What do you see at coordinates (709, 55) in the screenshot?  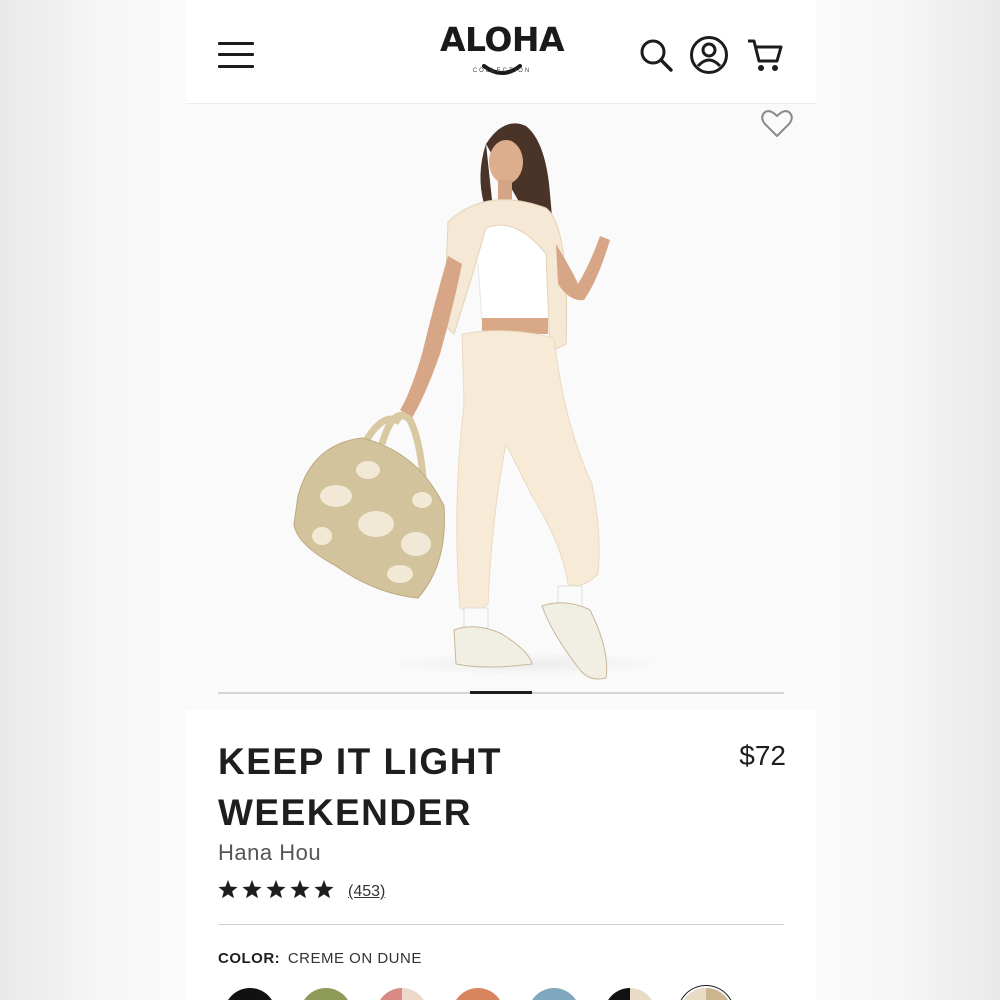 I see `account-icon` at bounding box center [709, 55].